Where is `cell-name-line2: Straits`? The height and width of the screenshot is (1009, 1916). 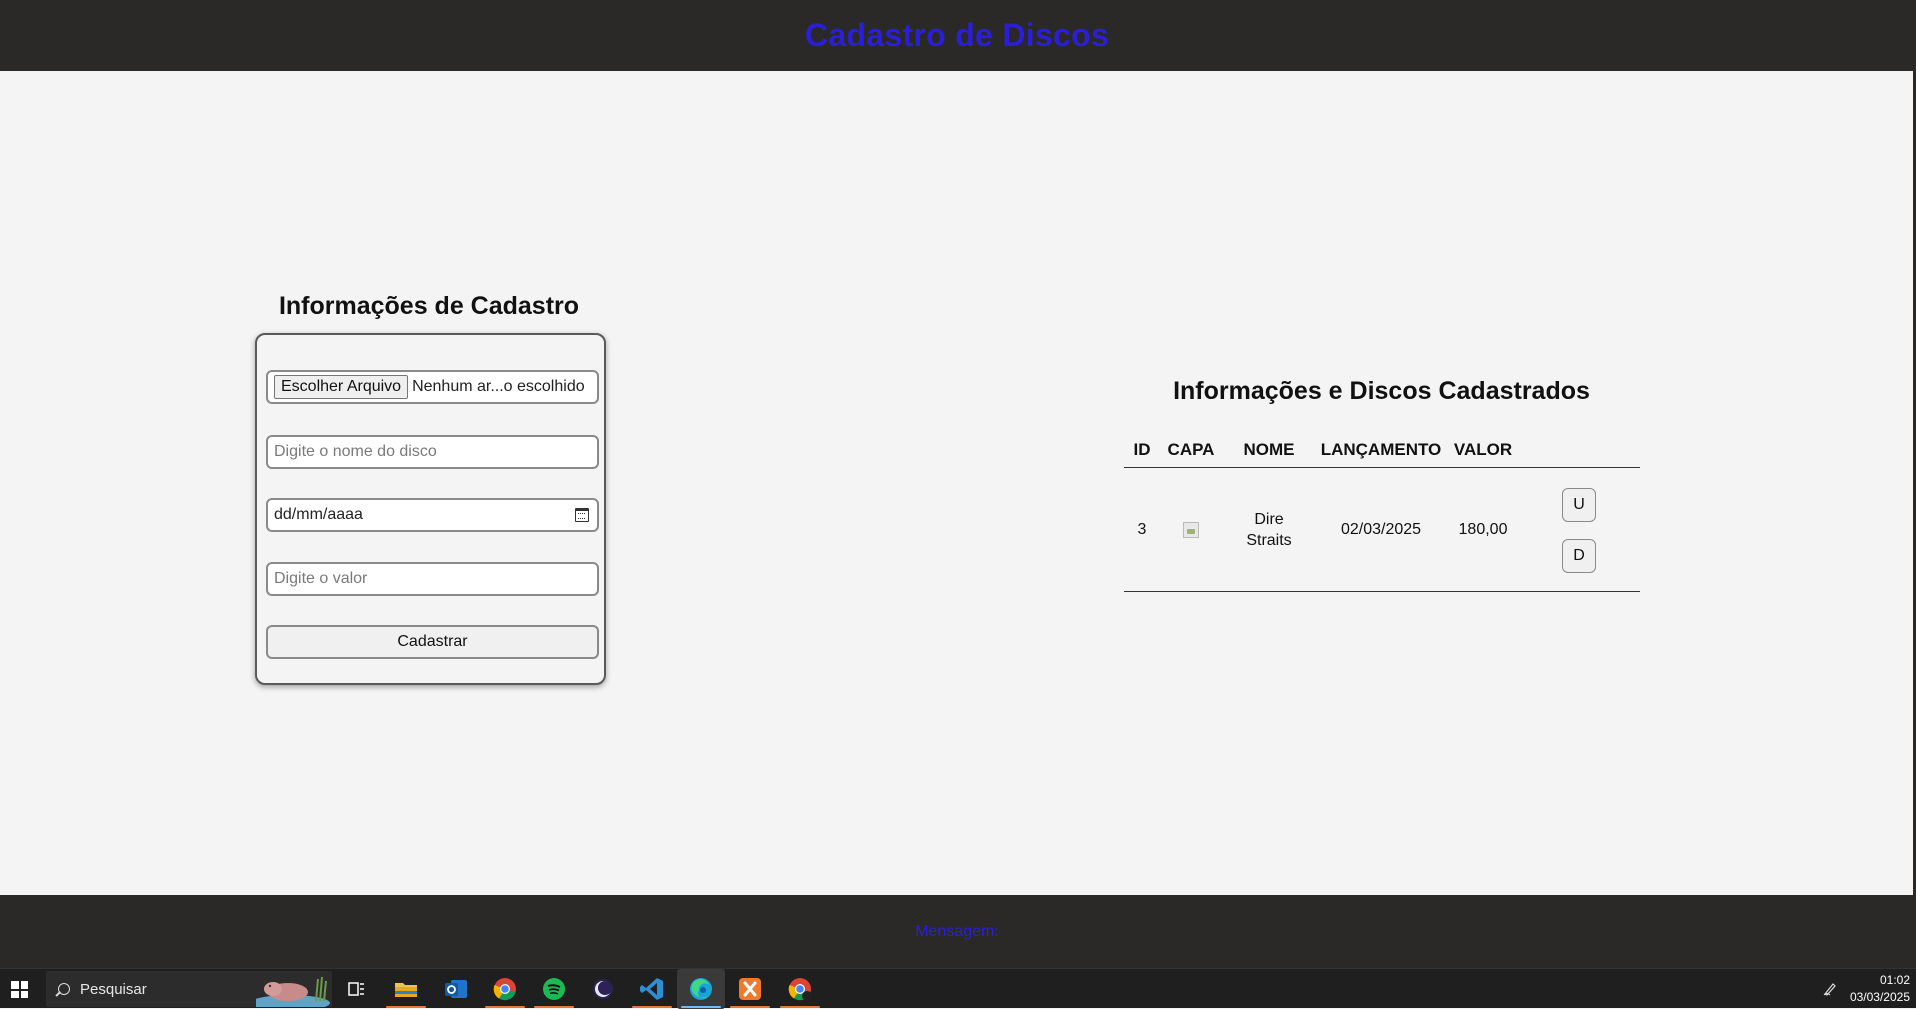
cell-name-line2: Straits is located at coordinates (1269, 540).